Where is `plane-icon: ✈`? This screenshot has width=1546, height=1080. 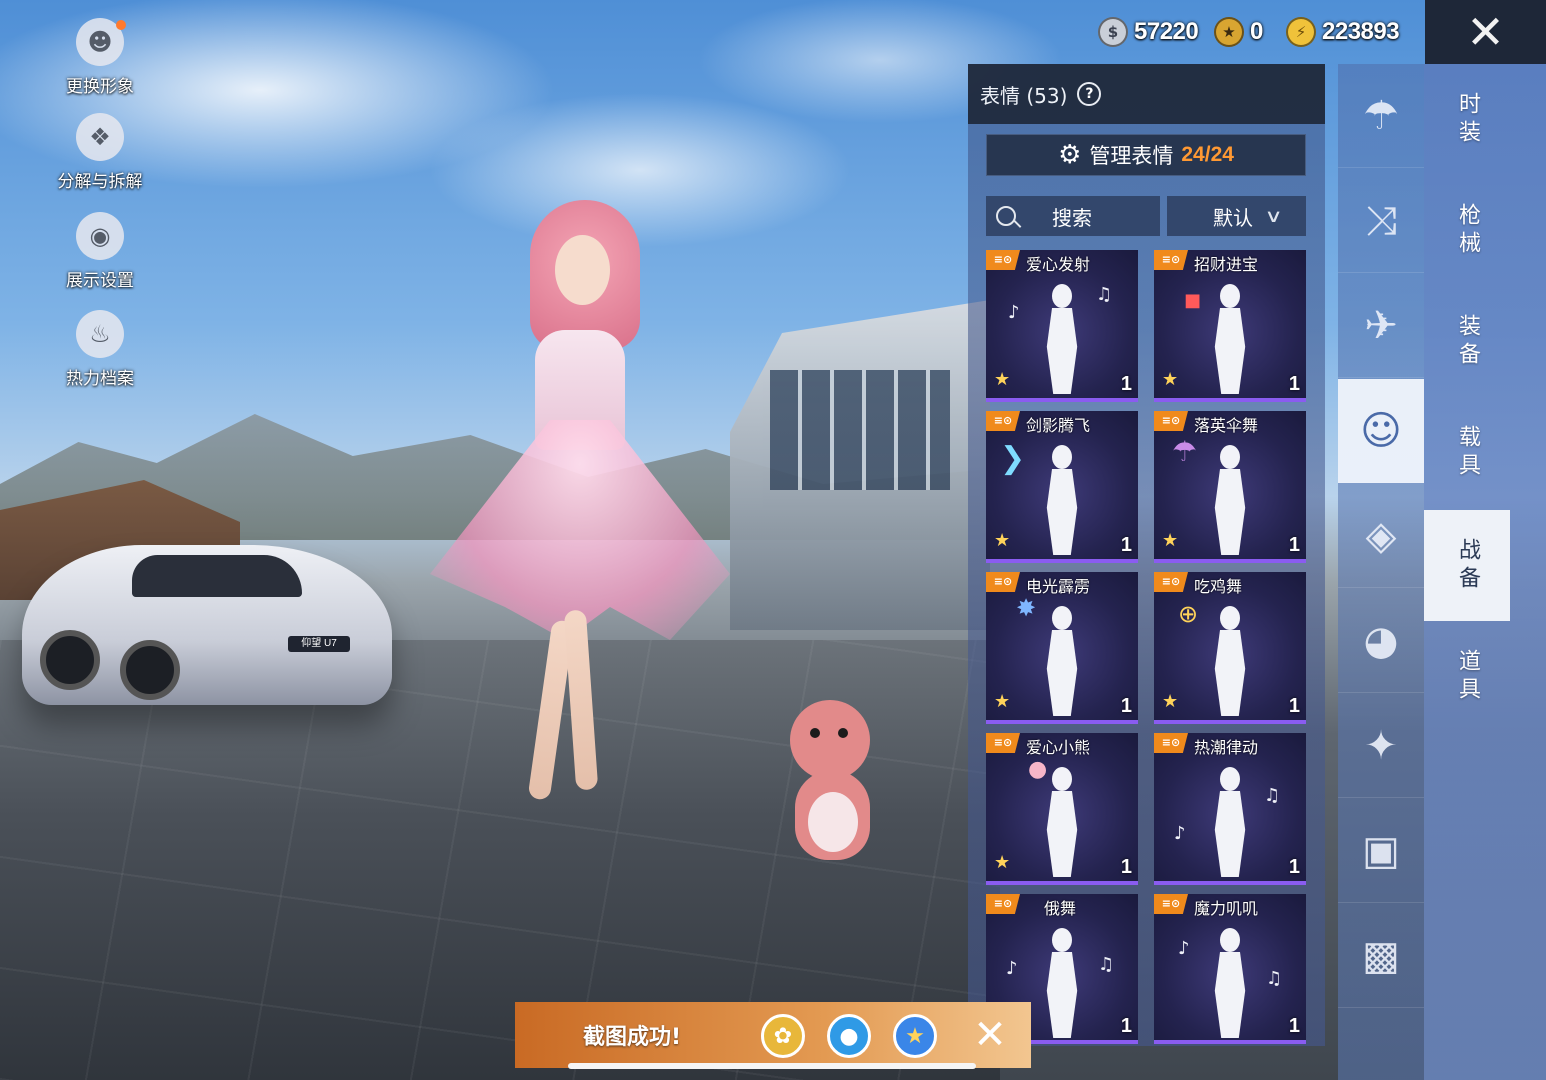
plane-icon: ✈ is located at coordinates (1381, 325).